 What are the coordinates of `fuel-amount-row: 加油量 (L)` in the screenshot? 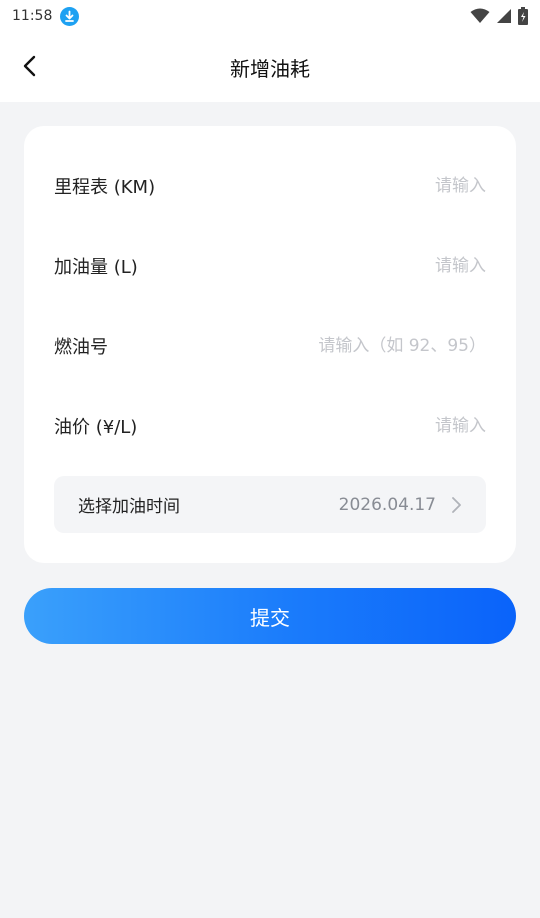 It's located at (270, 266).